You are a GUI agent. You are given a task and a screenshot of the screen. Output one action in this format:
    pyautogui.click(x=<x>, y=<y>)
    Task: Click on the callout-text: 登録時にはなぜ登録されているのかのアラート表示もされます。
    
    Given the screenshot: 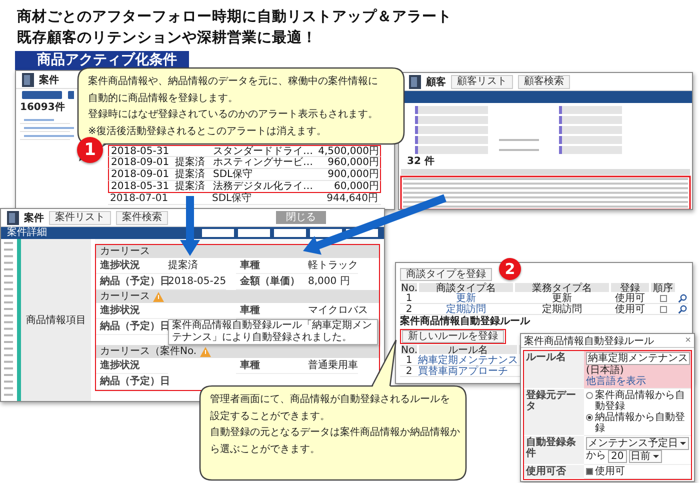 What is the action you would take?
    pyautogui.click(x=233, y=115)
    